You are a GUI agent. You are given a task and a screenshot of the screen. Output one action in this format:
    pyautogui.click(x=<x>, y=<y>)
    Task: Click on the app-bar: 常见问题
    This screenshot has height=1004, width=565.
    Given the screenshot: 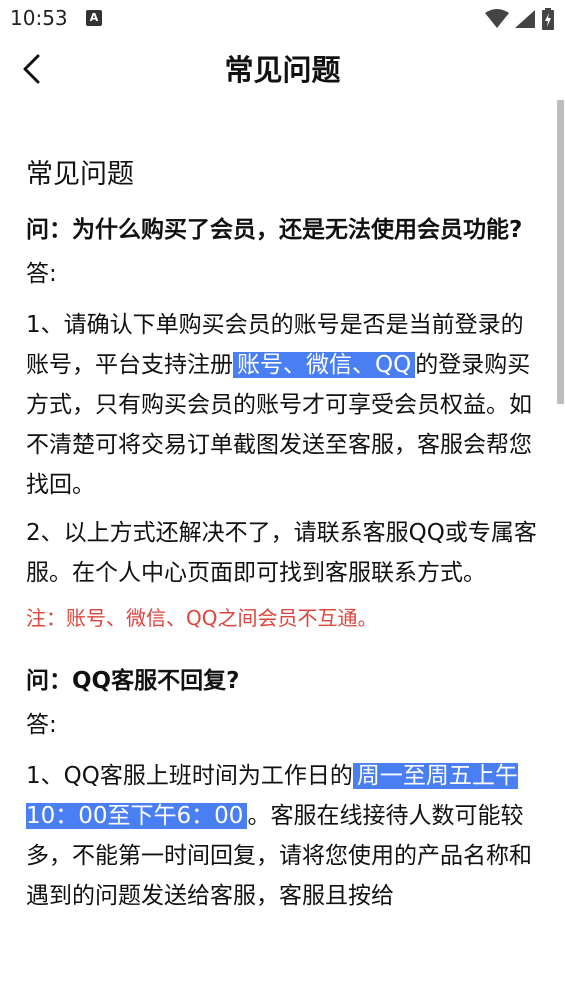 What is the action you would take?
    pyautogui.click(x=282, y=70)
    